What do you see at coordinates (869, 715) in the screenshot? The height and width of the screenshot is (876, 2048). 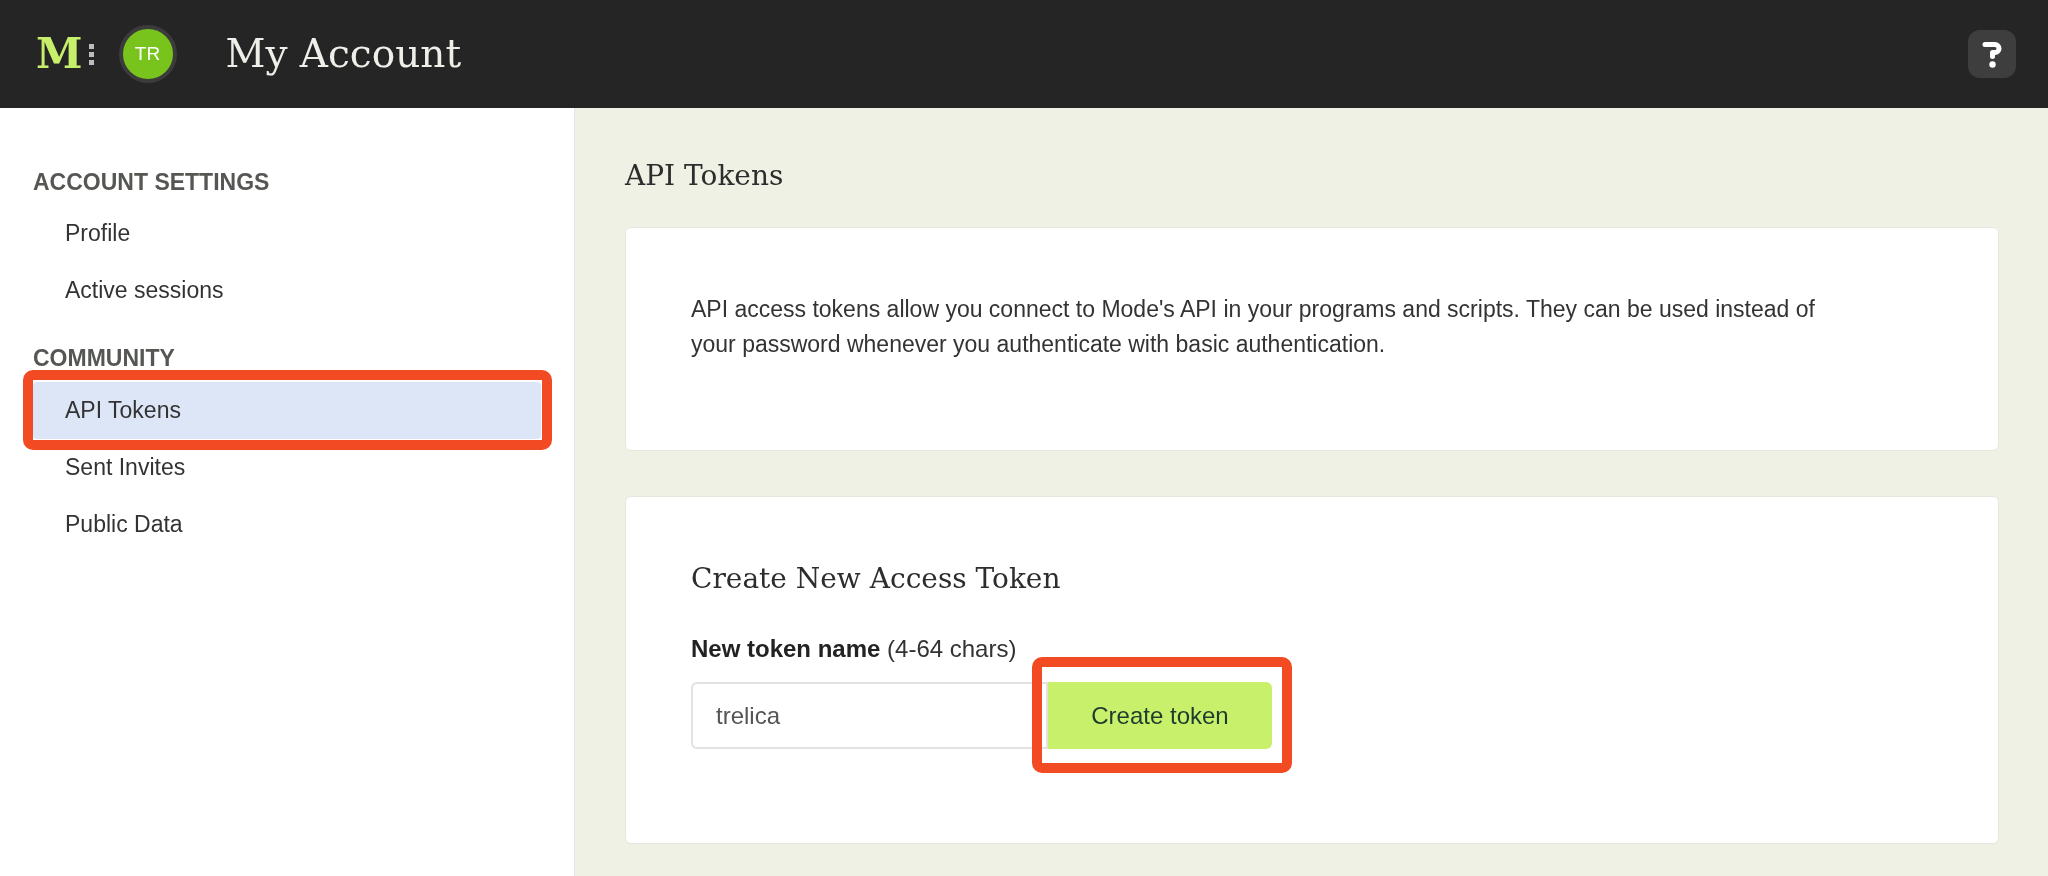 I see `token-name-input: trelica` at bounding box center [869, 715].